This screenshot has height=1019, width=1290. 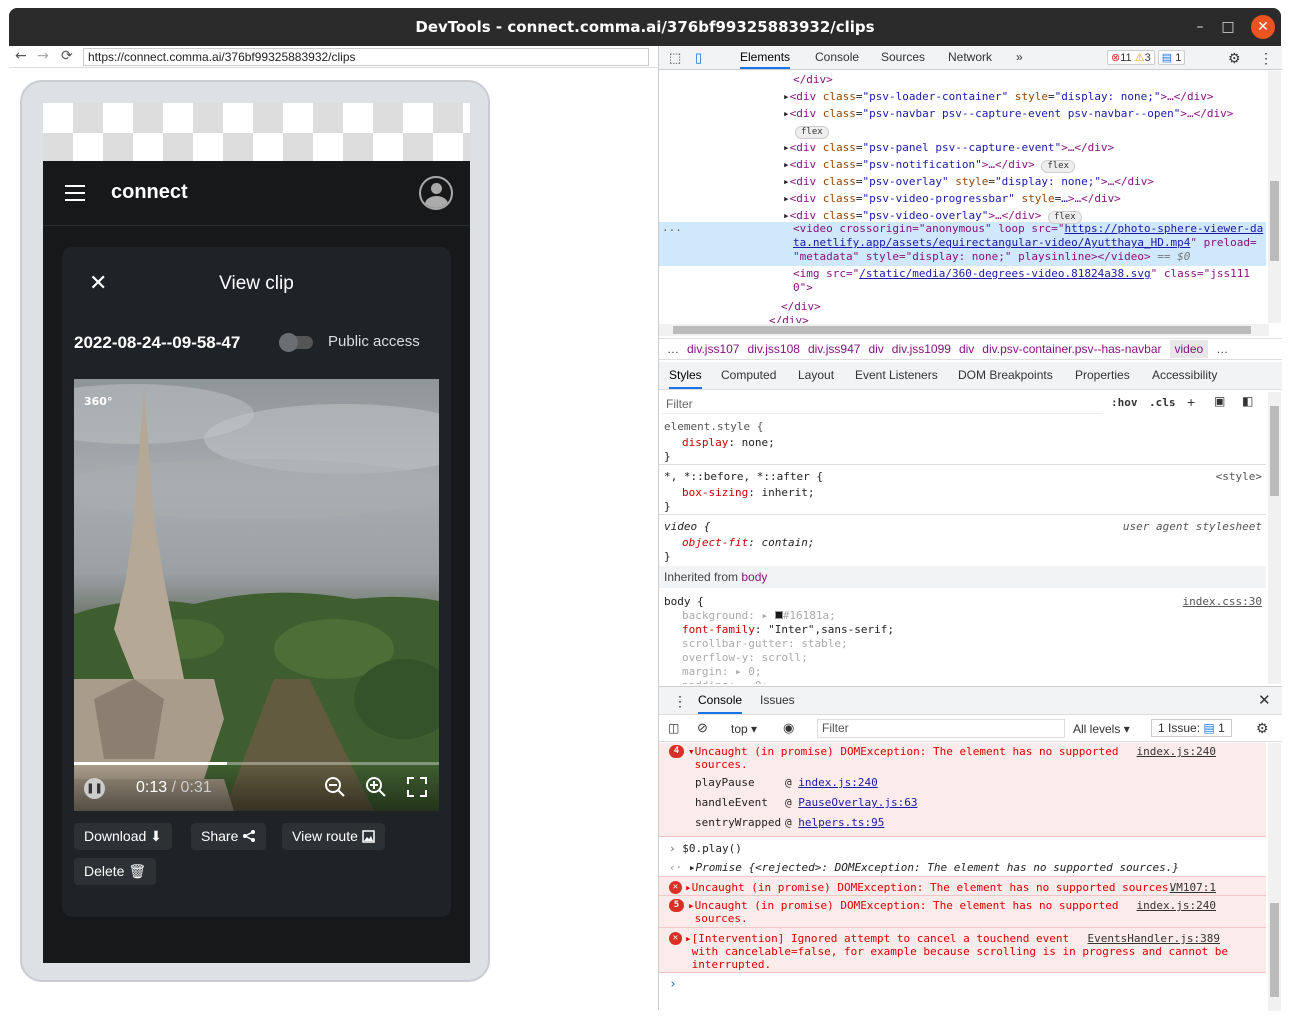 I want to click on tab-layout: Layout, so click(x=816, y=375).